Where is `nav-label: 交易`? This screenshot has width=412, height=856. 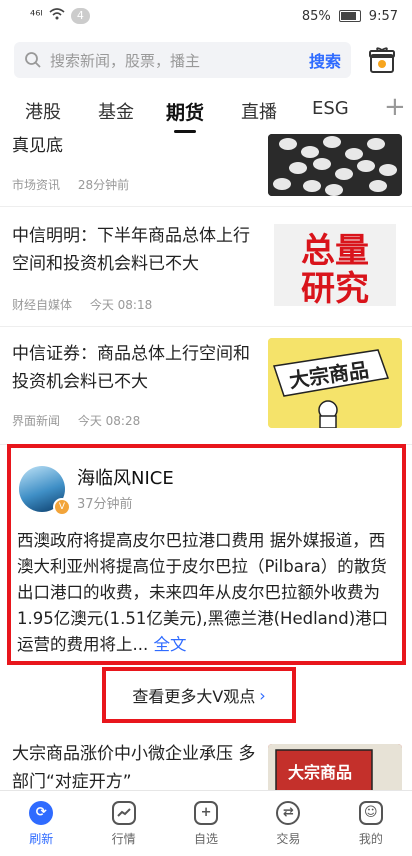 nav-label: 交易 is located at coordinates (288, 838).